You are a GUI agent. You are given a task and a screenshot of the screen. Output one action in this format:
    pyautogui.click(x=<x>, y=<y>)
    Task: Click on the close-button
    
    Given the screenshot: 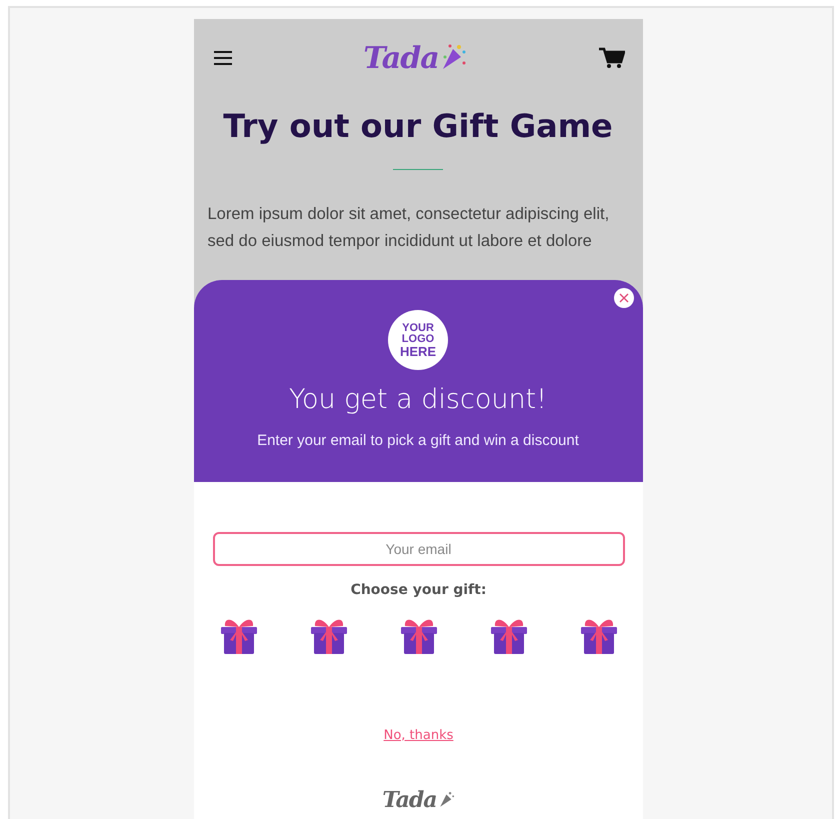 What is the action you would take?
    pyautogui.click(x=624, y=298)
    